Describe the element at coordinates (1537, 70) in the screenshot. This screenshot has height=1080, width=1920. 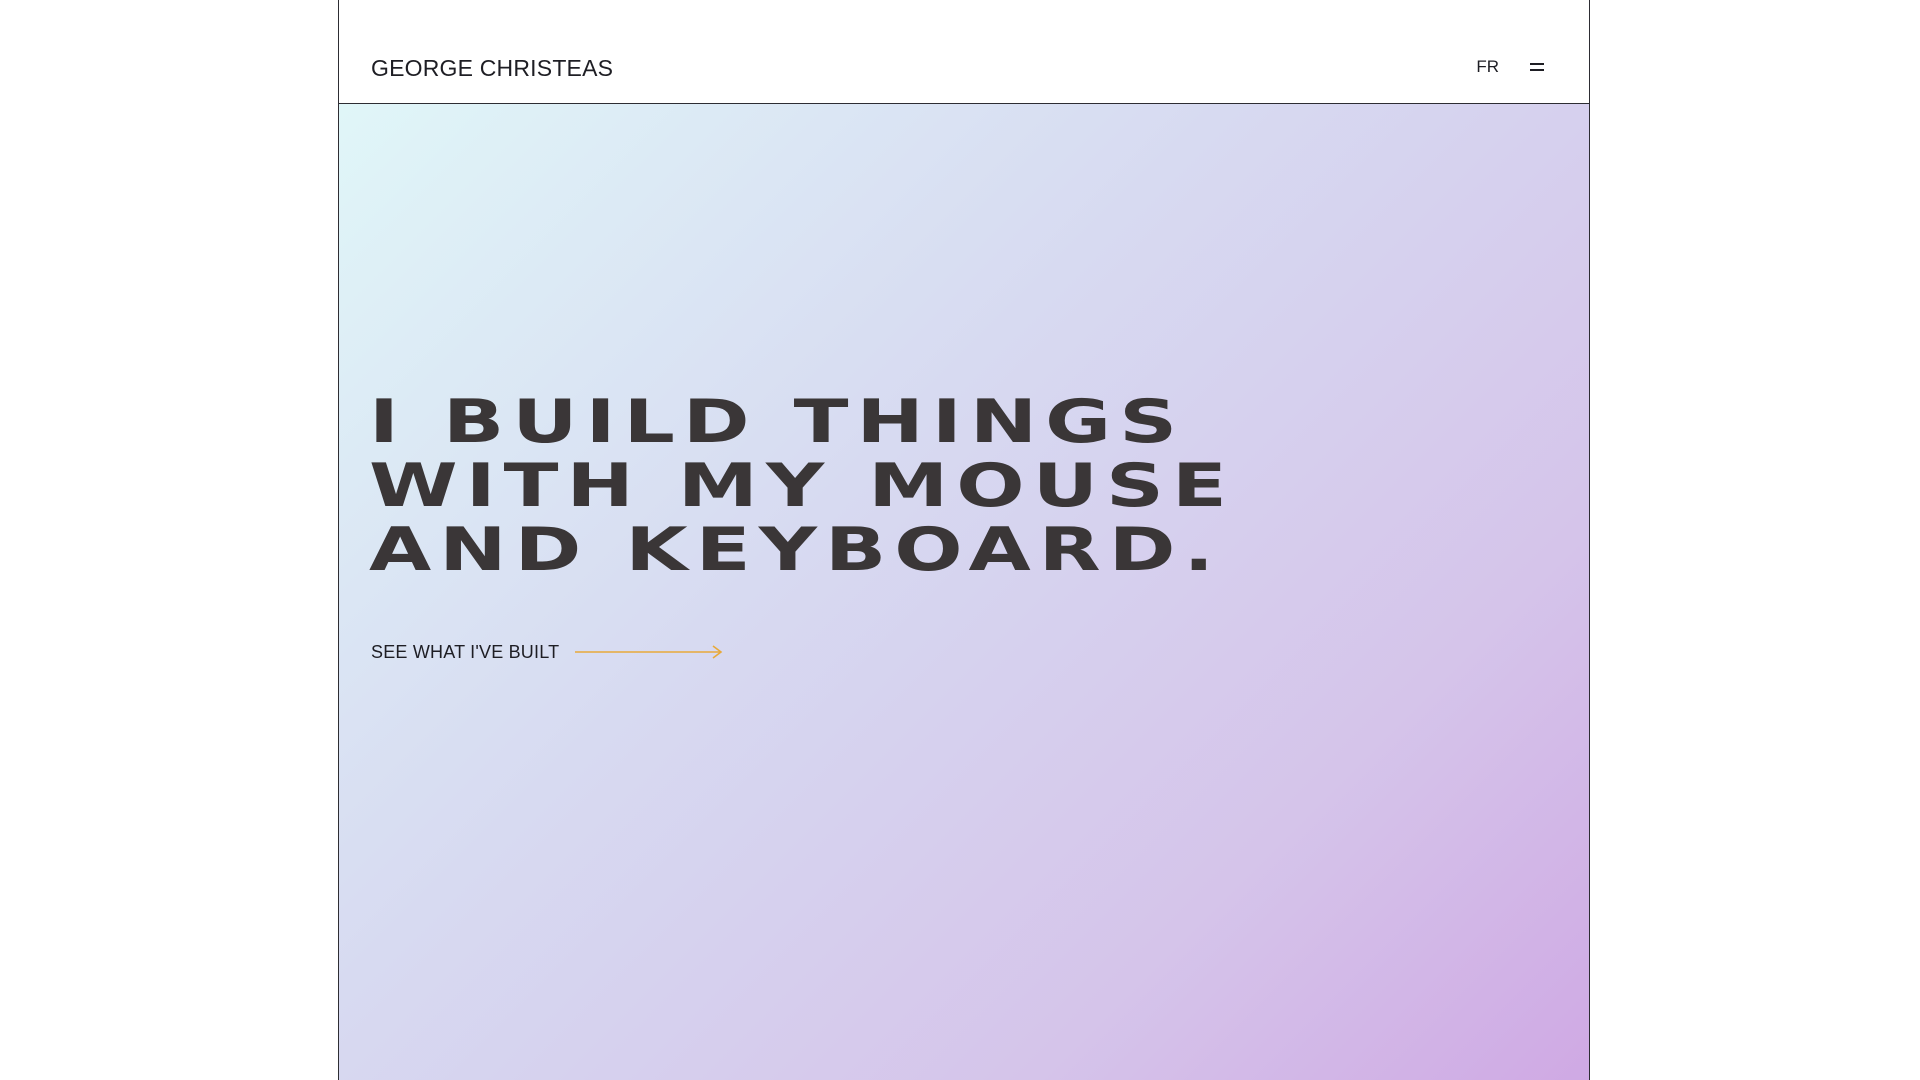
I see `menu-icon-line-bottom` at that location.